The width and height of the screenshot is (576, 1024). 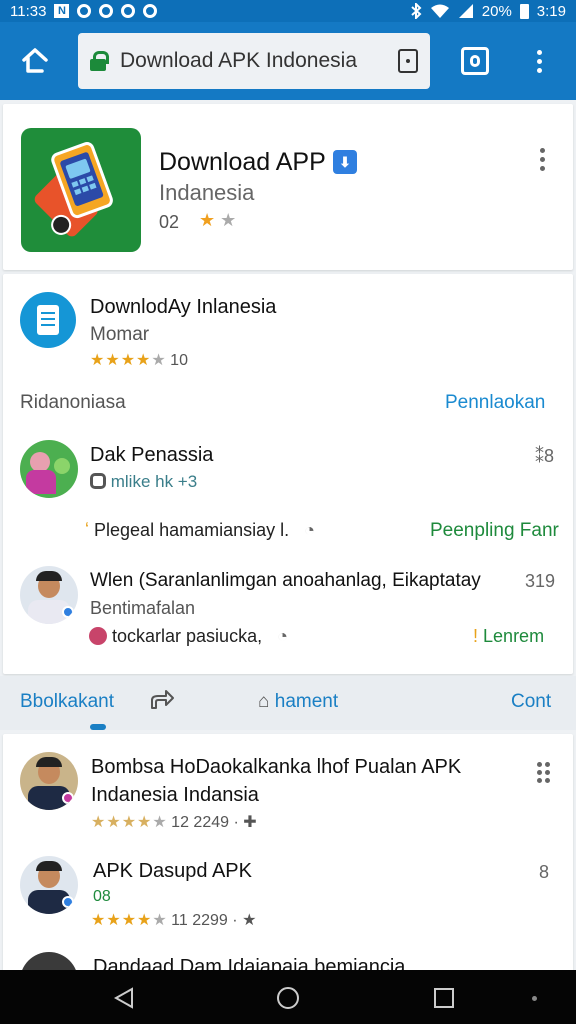 I want to click on nav-dot-icon, so click(x=534, y=998).